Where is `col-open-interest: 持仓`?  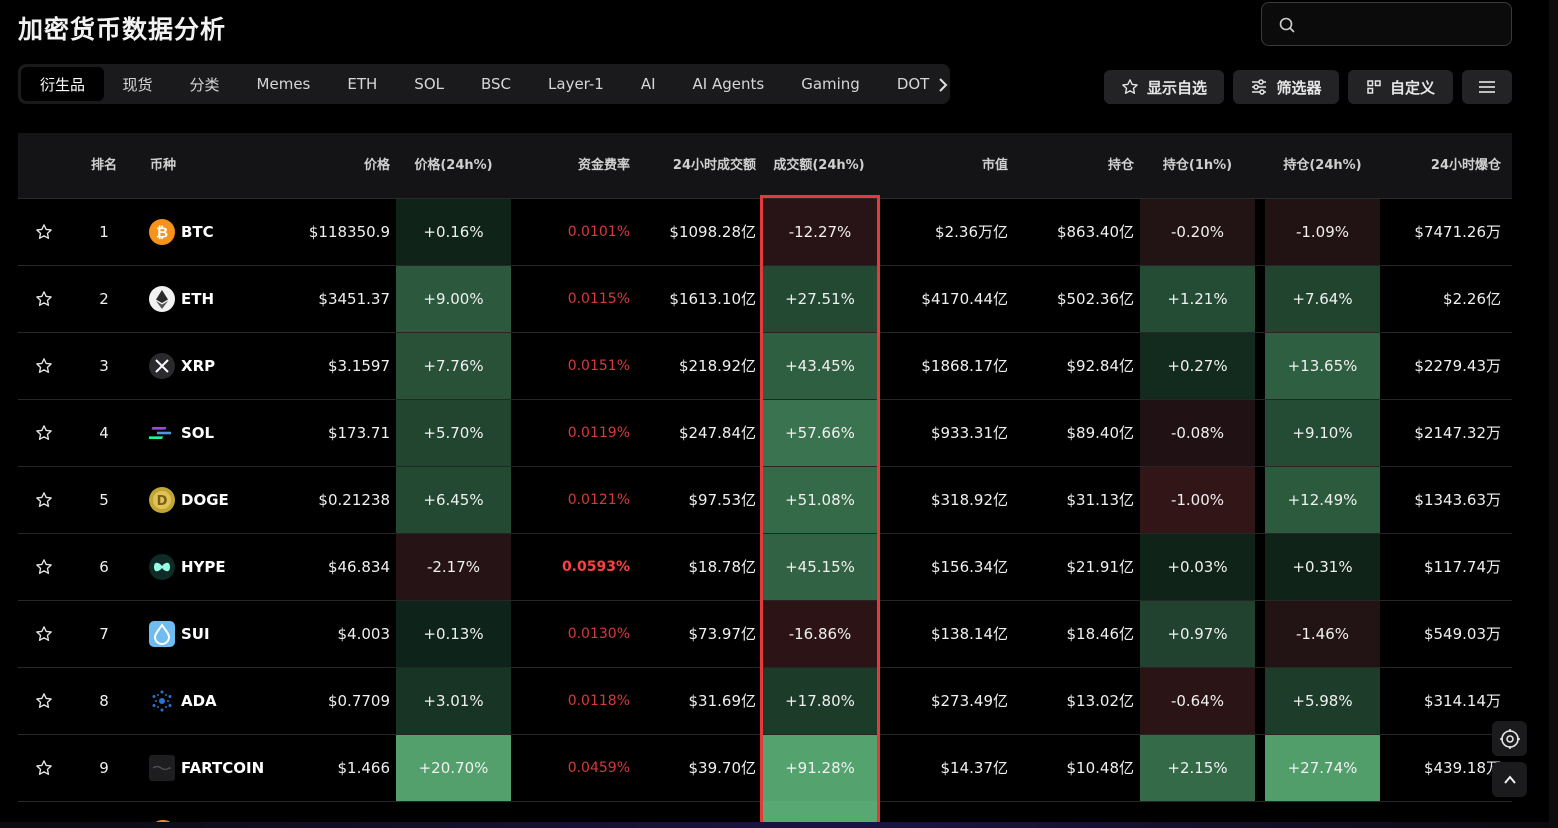
col-open-interest: 持仓 is located at coordinates (1079, 166).